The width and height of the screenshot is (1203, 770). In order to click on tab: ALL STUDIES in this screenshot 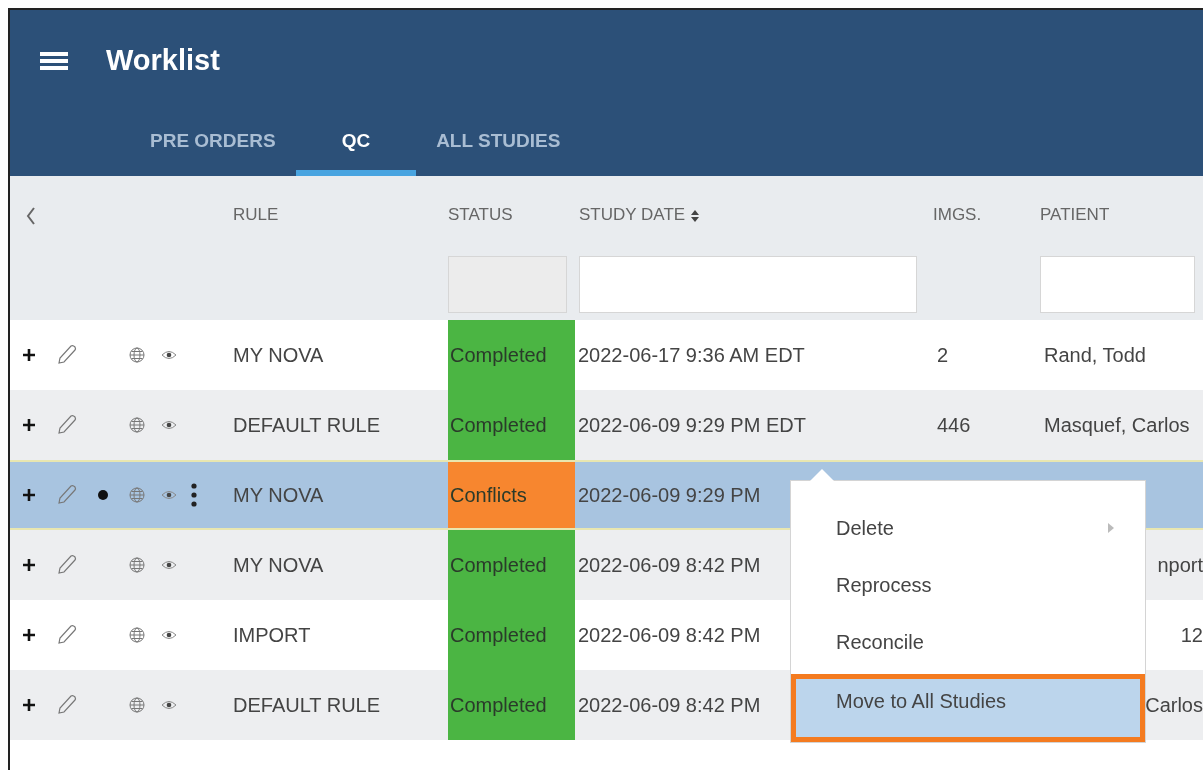, I will do `click(498, 144)`.